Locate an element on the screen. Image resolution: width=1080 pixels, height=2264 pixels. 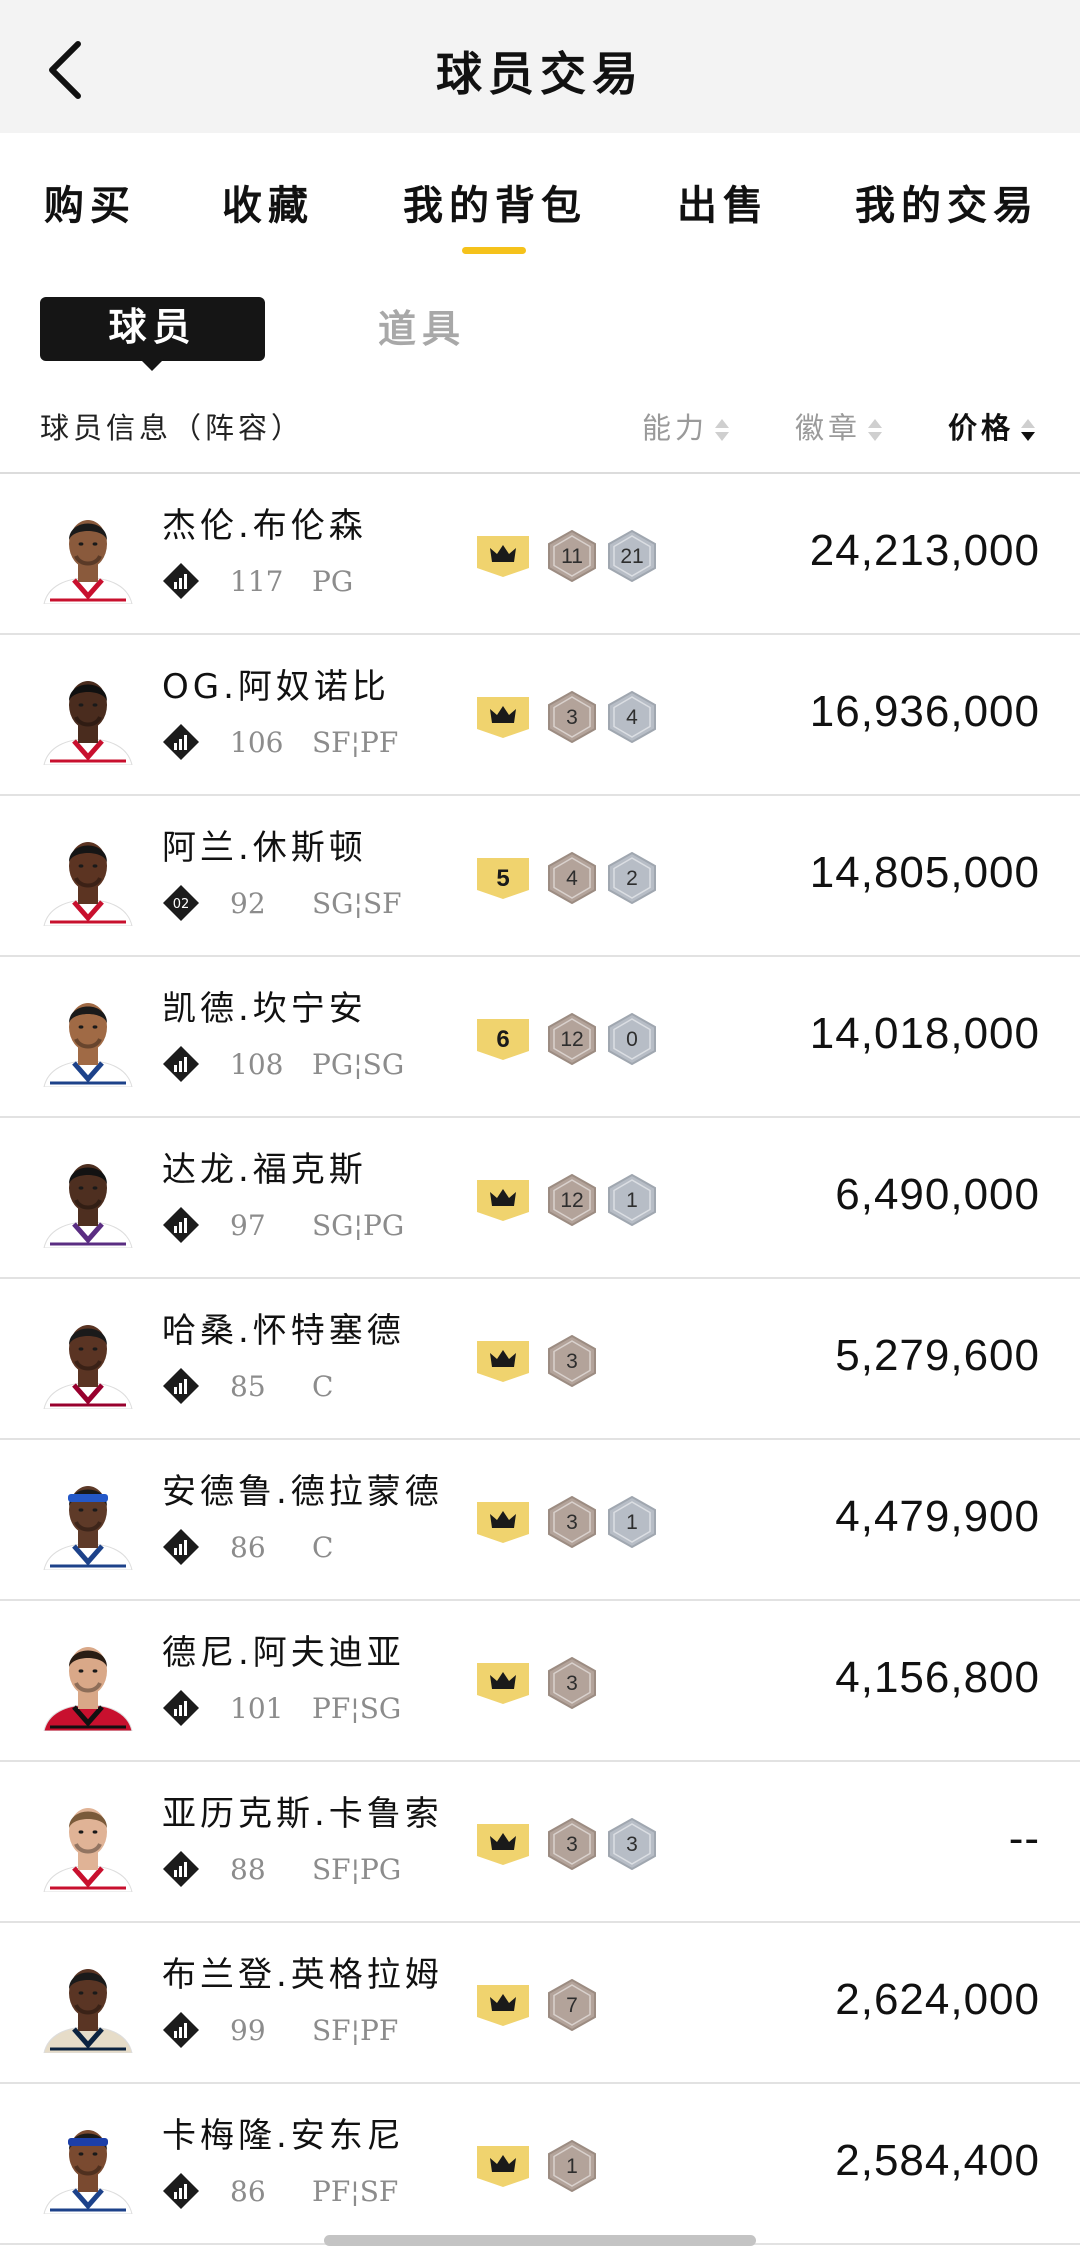
segment-items: 道具 is located at coordinates (422, 329).